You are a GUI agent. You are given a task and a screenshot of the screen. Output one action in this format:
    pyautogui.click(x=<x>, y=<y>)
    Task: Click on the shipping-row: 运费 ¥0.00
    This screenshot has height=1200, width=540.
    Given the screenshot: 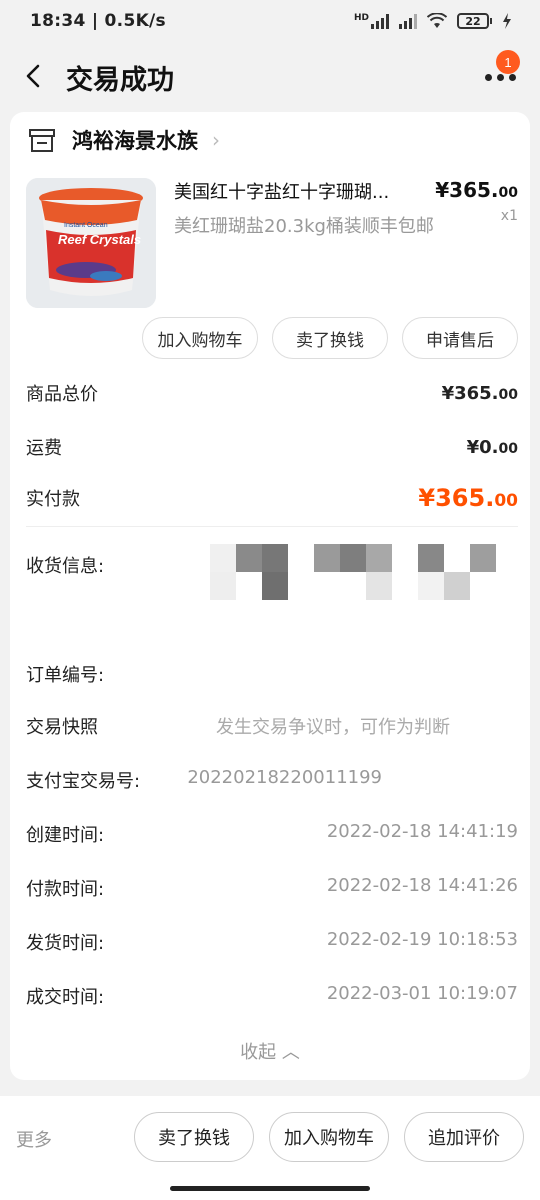 What is the action you would take?
    pyautogui.click(x=272, y=447)
    